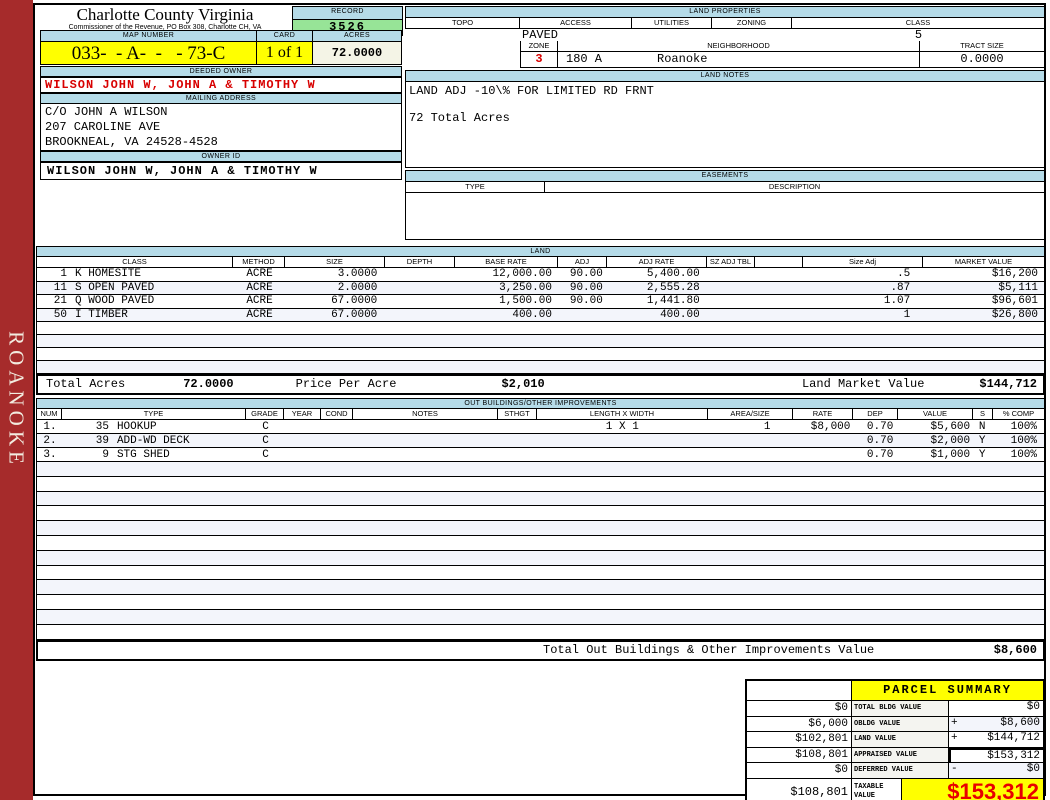 The width and height of the screenshot is (1050, 800). Describe the element at coordinates (779, 262) in the screenshot. I see `col-blank` at that location.